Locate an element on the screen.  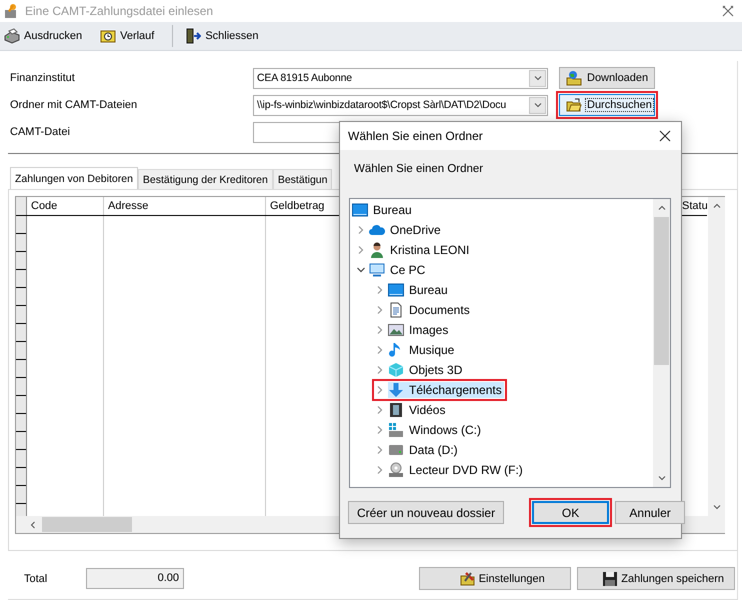
field-label: Finanzinstitut is located at coordinates (43, 78).